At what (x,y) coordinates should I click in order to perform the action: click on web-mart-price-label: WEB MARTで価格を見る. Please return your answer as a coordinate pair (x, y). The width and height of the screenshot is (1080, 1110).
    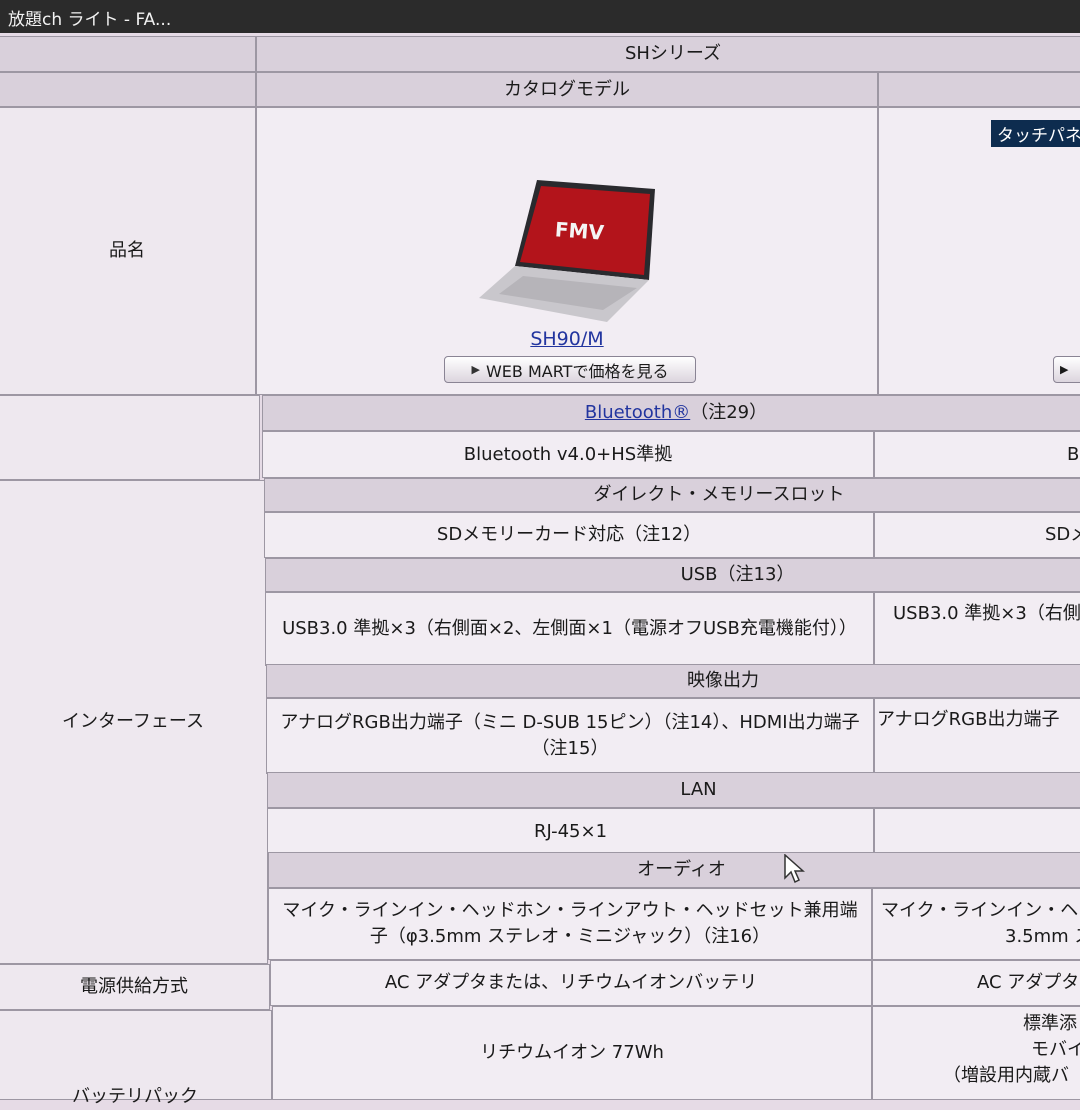
    Looking at the image, I should click on (577, 371).